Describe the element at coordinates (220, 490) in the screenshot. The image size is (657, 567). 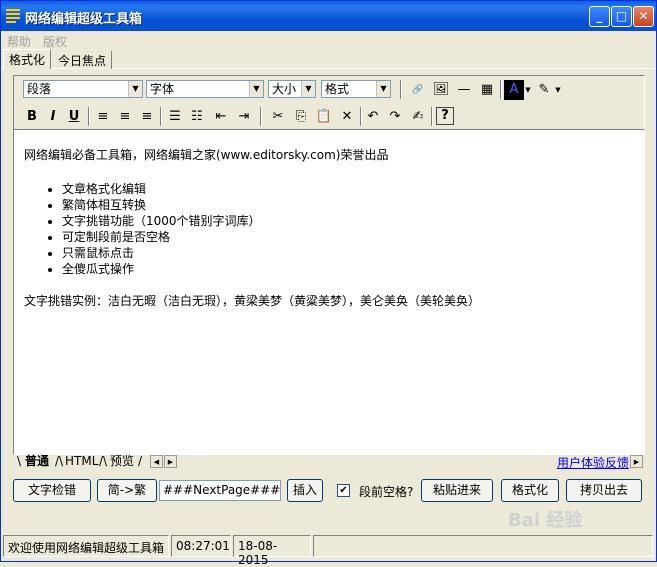
I see `nextpage-input: ###NextPage###` at that location.